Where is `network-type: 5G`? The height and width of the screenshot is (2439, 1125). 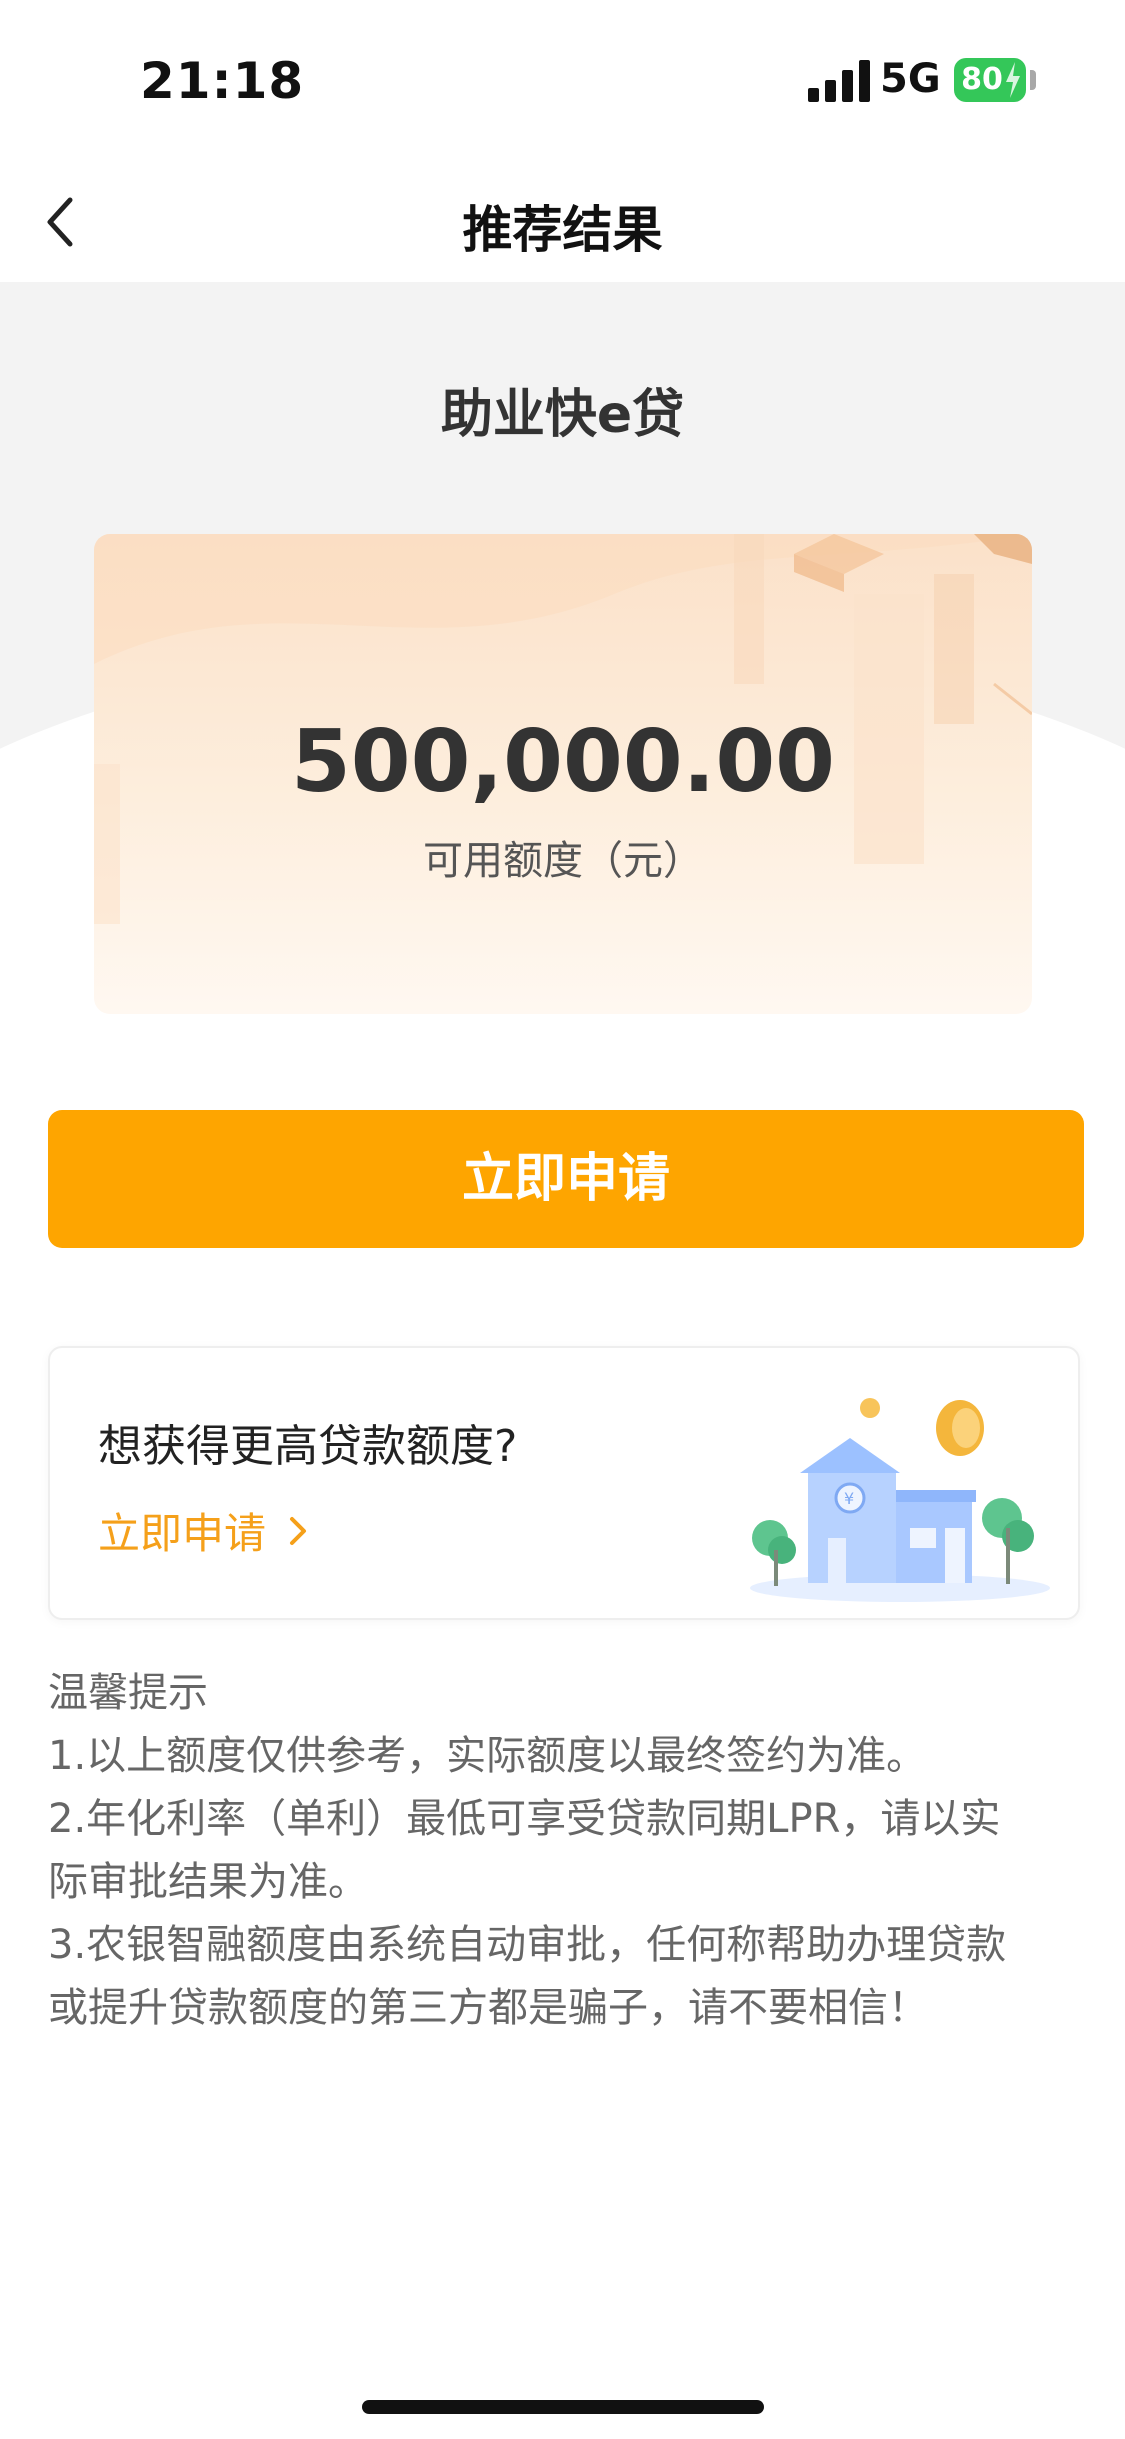 network-type: 5G is located at coordinates (910, 79).